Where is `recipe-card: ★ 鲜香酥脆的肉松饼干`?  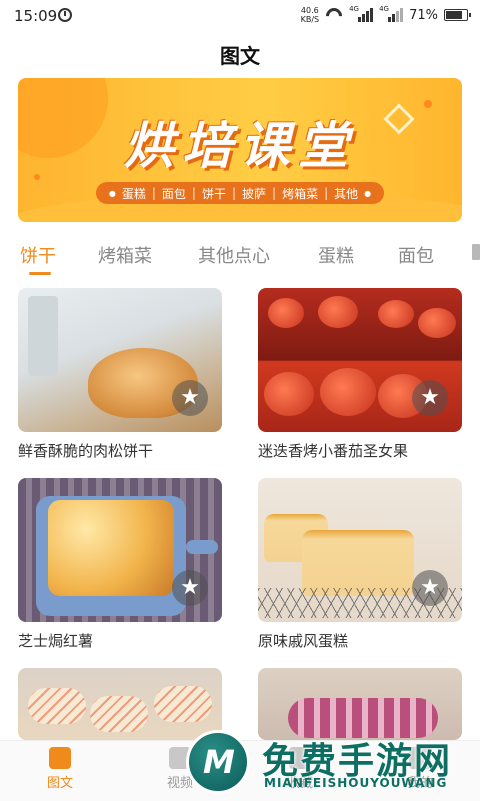 recipe-card: ★ 鲜香酥脆的肉松饼干 is located at coordinates (120, 374).